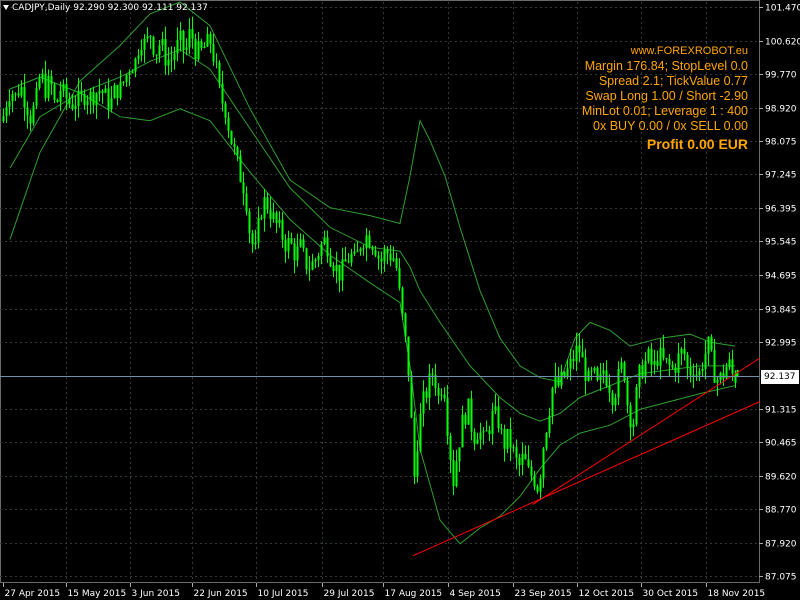 This screenshot has width=800, height=600. Describe the element at coordinates (697, 144) in the screenshot. I see `info-profit: Profit 0.00 EUR` at that location.